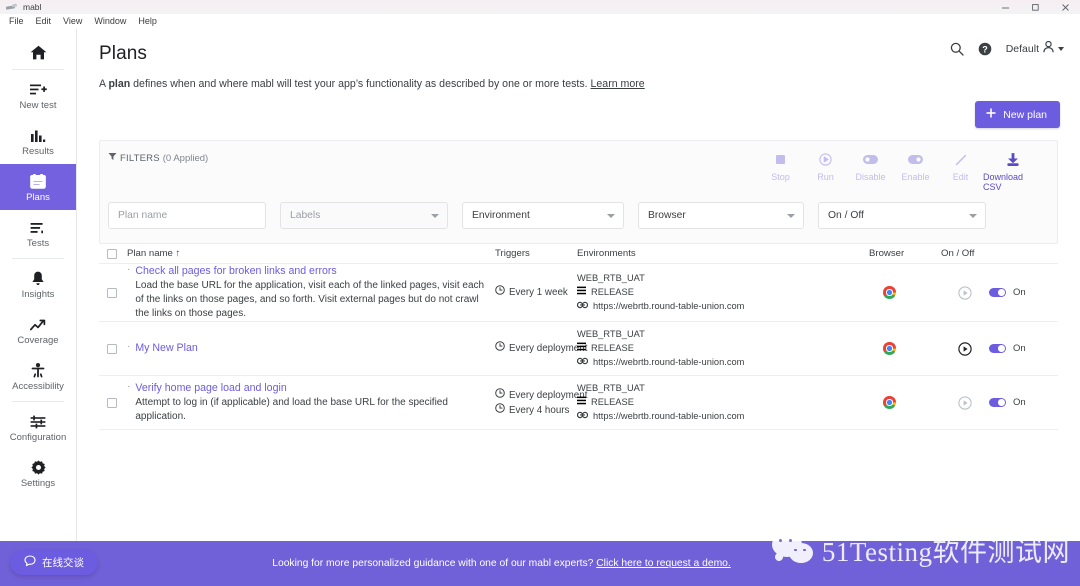 This screenshot has height=586, width=1080. I want to click on disable-label: Disable, so click(870, 177).